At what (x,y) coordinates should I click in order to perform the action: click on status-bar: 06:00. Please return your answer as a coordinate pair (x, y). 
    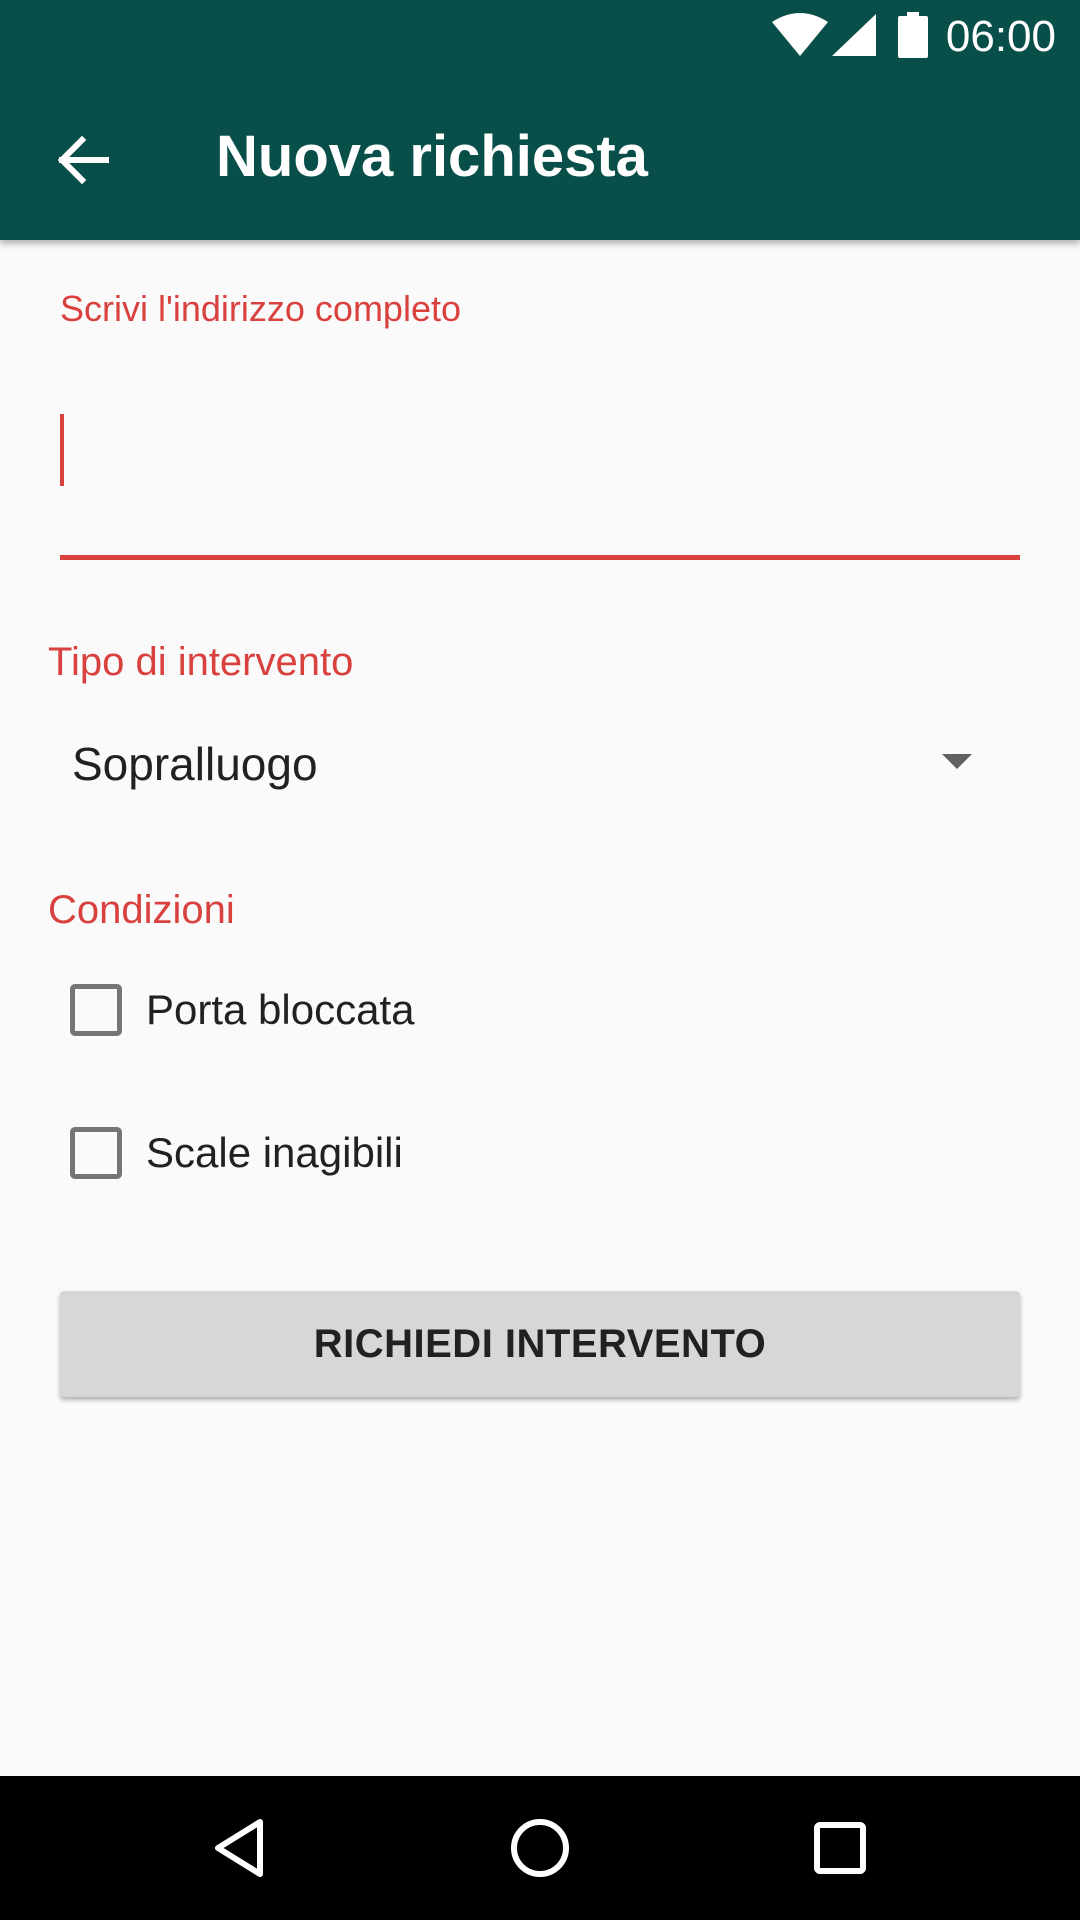
    Looking at the image, I should click on (540, 37).